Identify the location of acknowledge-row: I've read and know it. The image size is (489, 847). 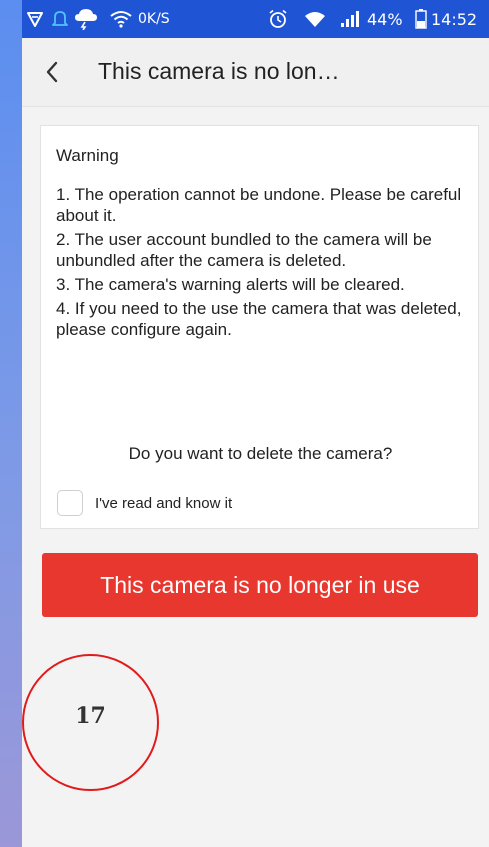
(144, 503).